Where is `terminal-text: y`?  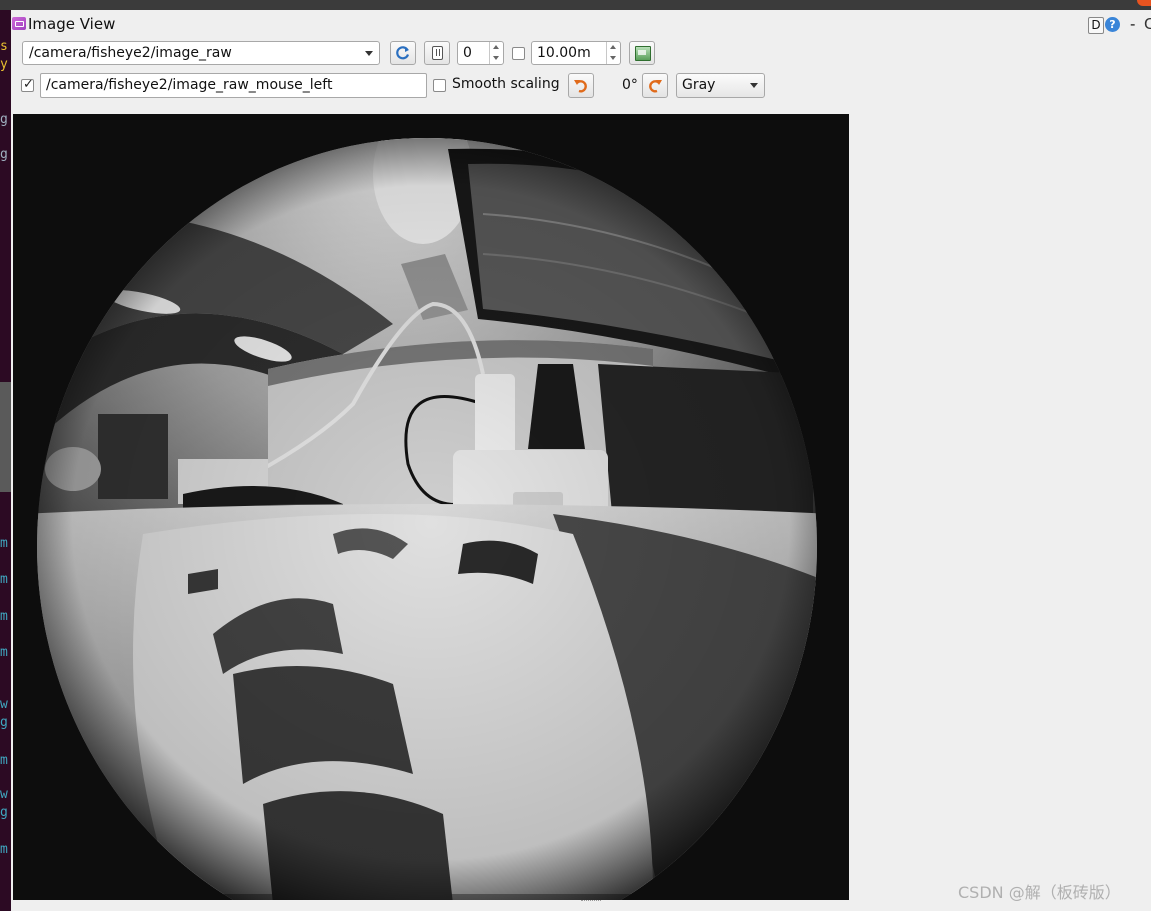
terminal-text: y is located at coordinates (4, 64).